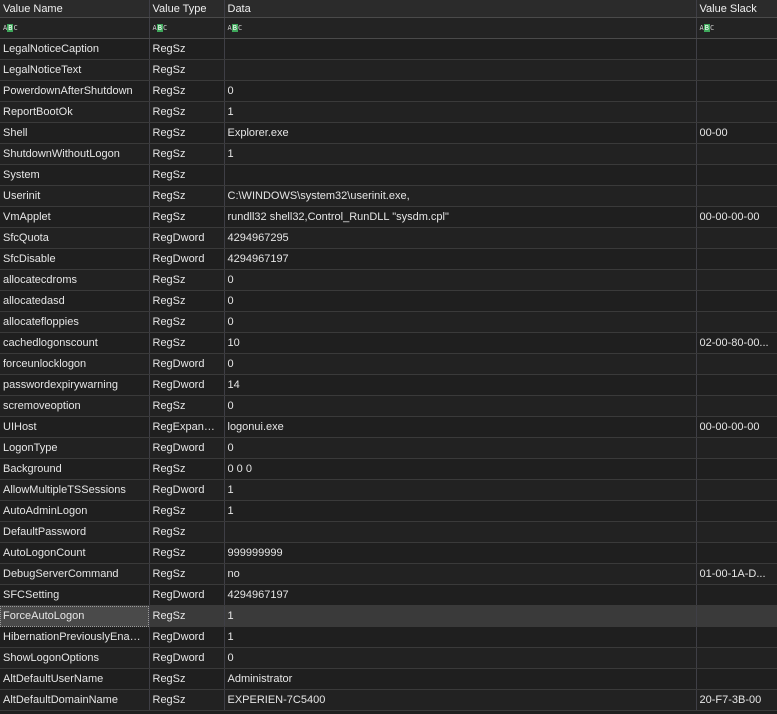  Describe the element at coordinates (736, 133) in the screenshot. I see `cell-value-slack: 00-00` at that location.